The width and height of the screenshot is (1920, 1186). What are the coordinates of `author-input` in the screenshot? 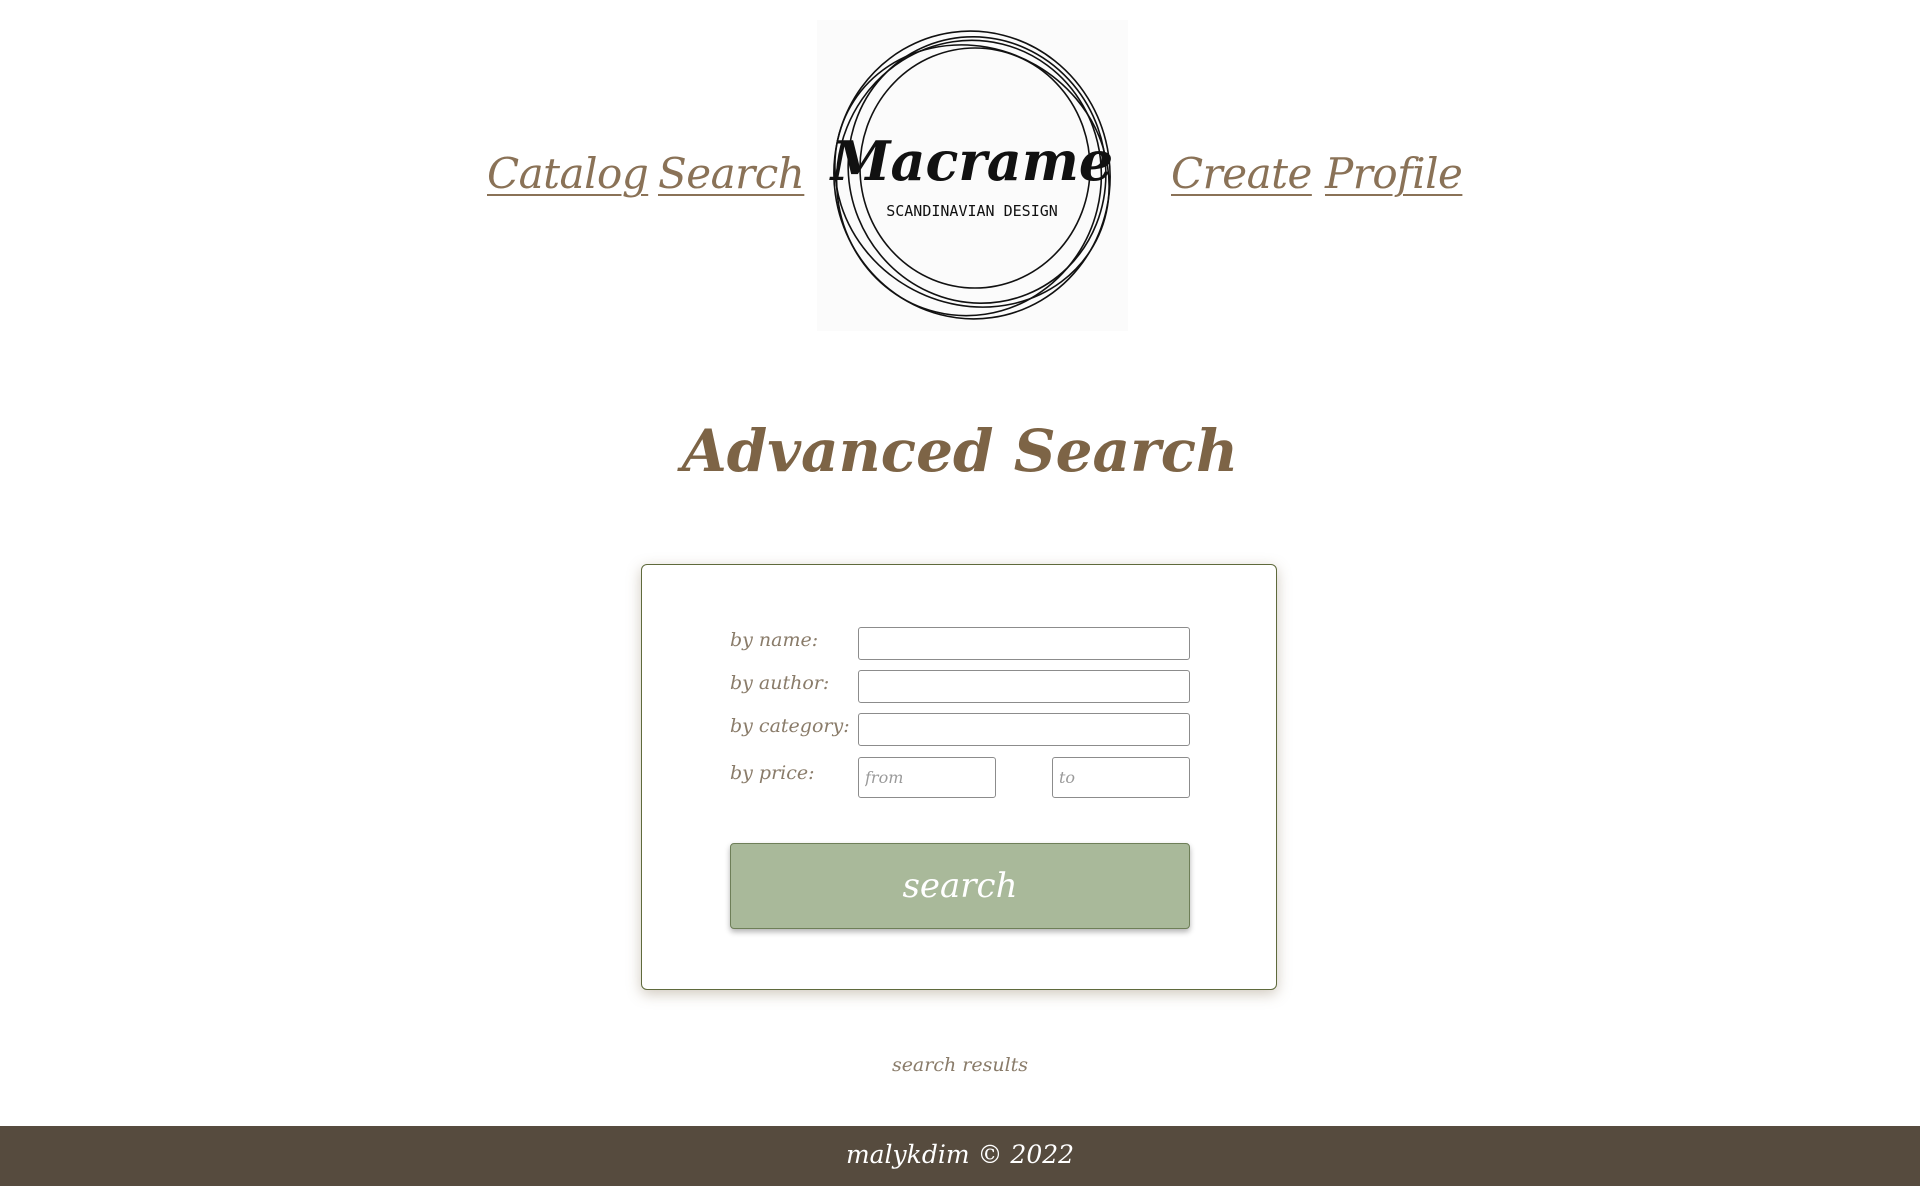 It's located at (1024, 686).